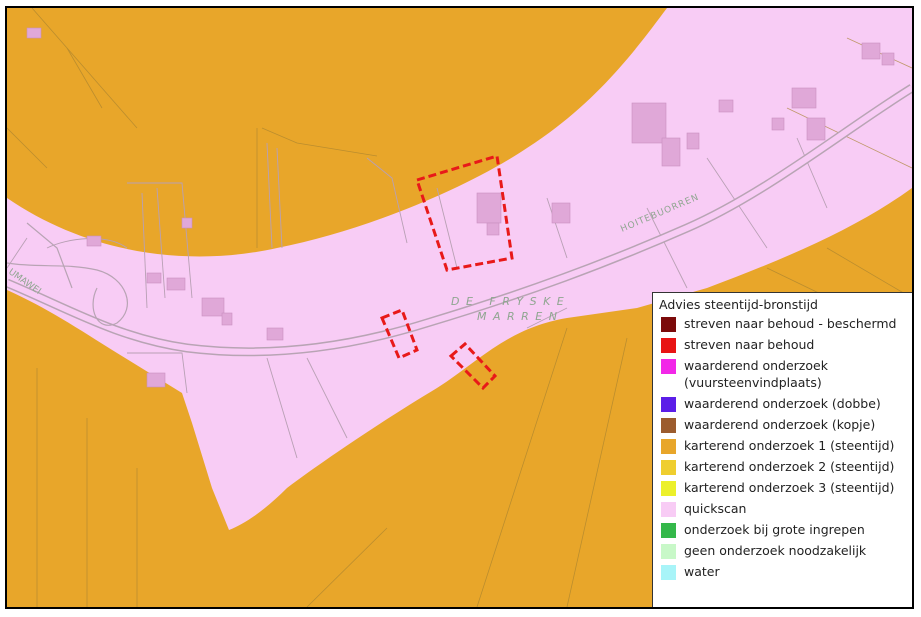 This screenshot has width=921, height=617. I want to click on legend-item: quickscan, so click(783, 508).